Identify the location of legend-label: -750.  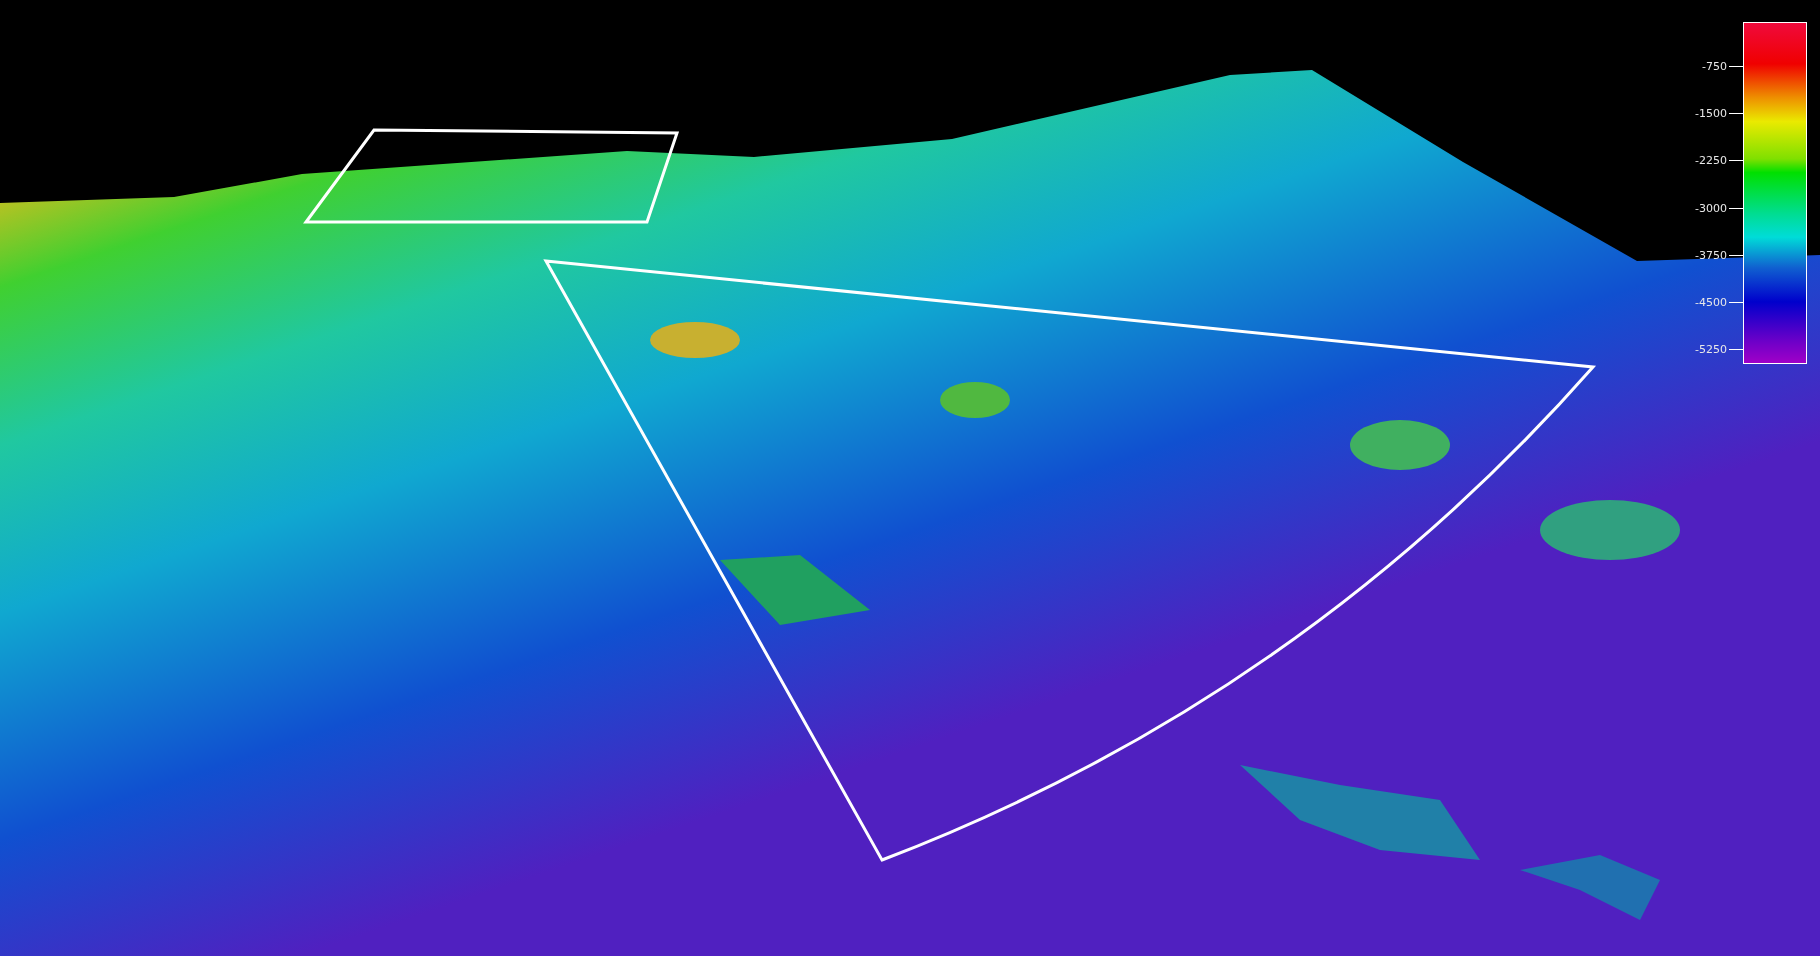
(1715, 67).